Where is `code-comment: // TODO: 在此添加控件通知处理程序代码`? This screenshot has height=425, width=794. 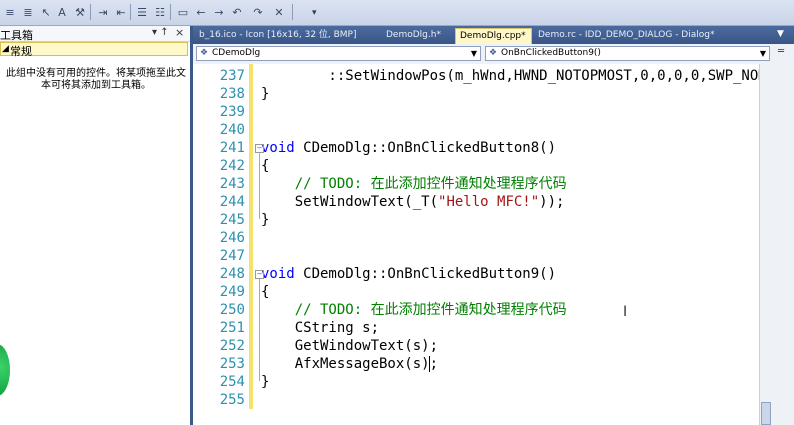
code-comment: // TODO: 在此添加控件通知处理程序代码 is located at coordinates (414, 184).